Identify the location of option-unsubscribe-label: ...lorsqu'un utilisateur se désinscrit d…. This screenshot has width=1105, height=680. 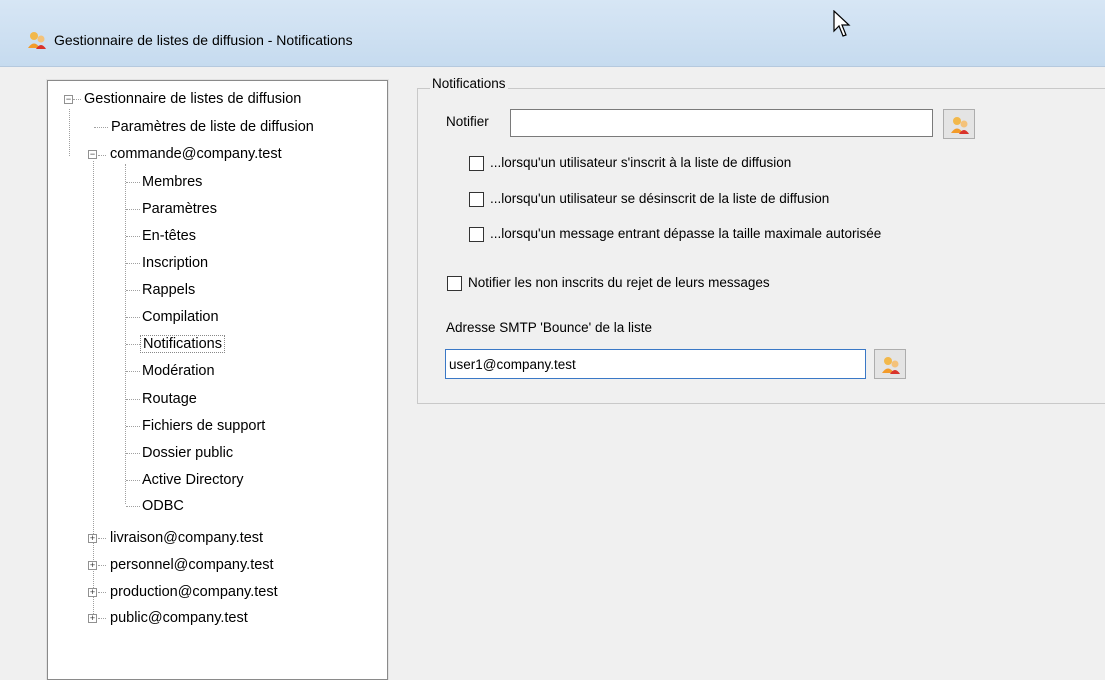
(660, 198).